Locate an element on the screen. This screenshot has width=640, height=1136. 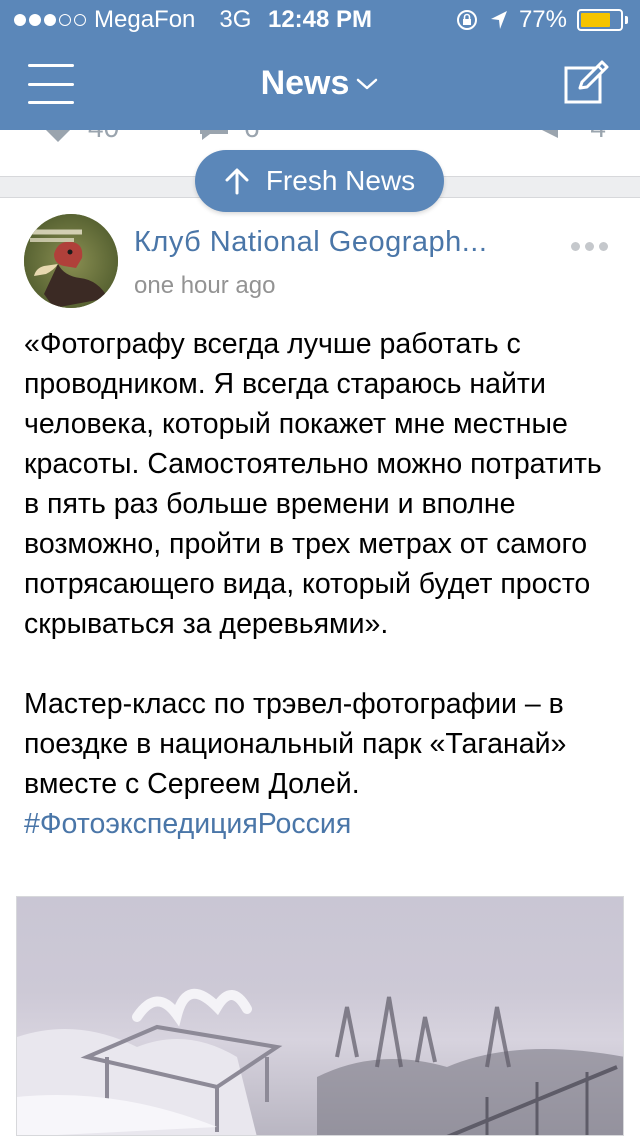
avatar is located at coordinates (71, 261).